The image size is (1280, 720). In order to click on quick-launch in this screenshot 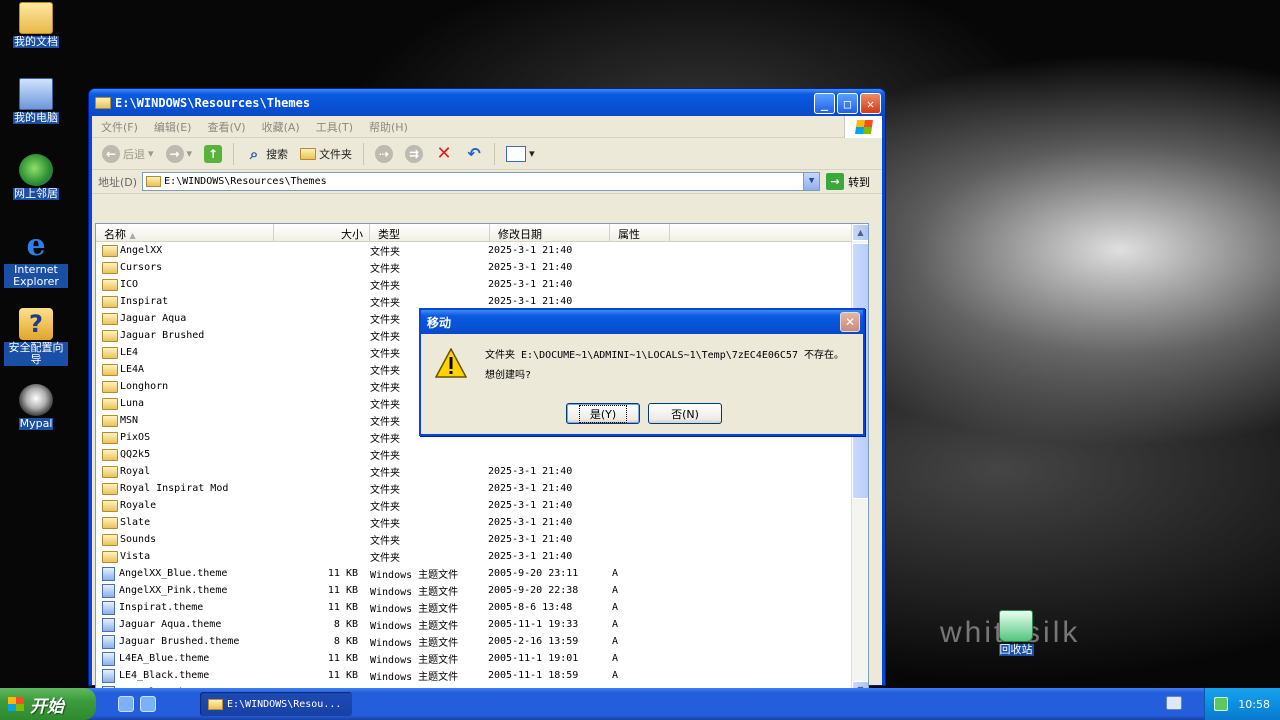, I will do `click(137, 704)`.